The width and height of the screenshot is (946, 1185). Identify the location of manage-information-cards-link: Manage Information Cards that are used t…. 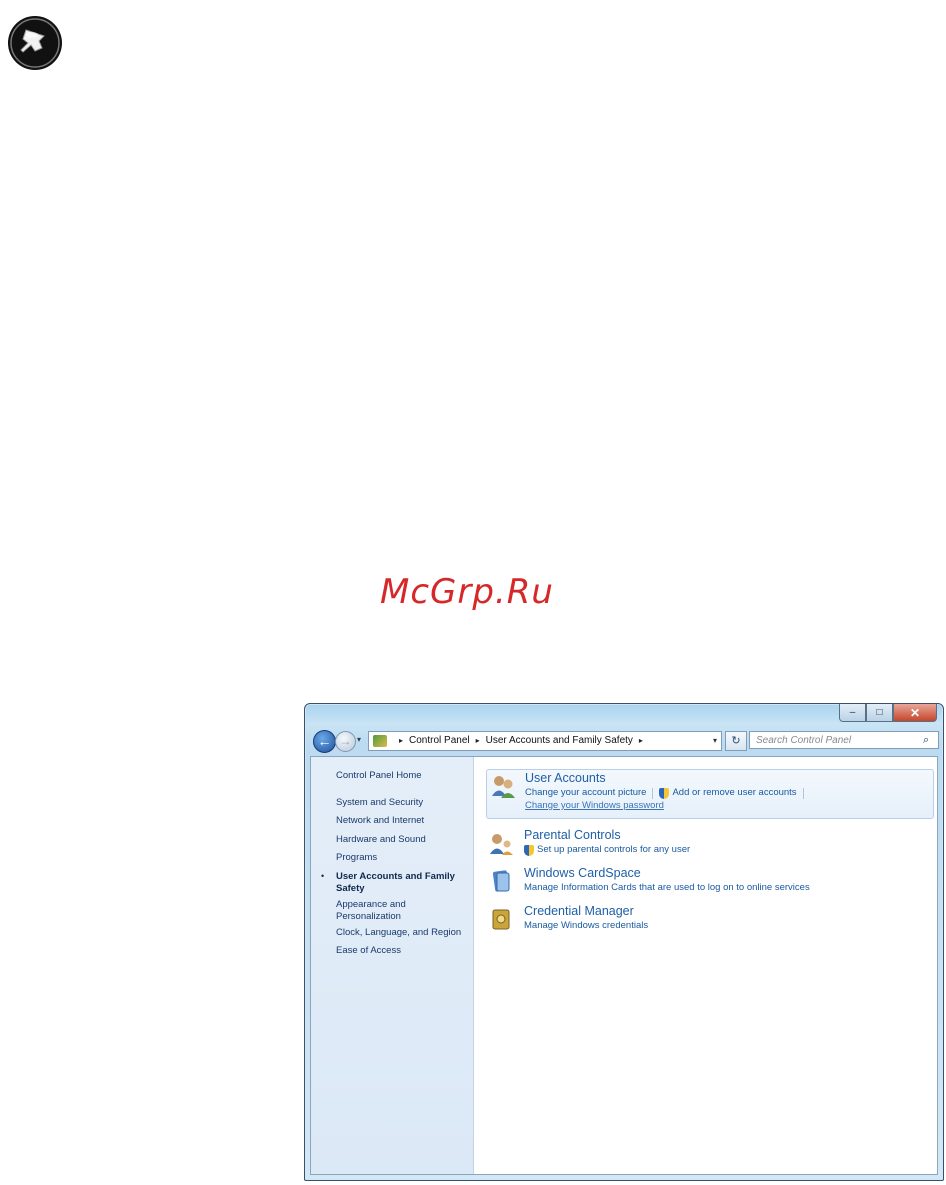
(667, 888).